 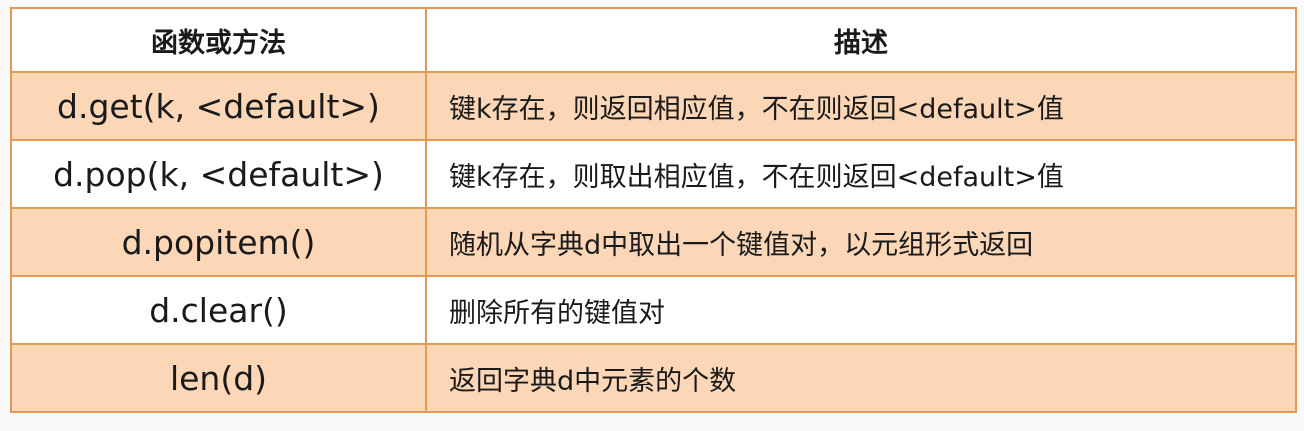 What do you see at coordinates (218, 242) in the screenshot?
I see `function-cell: d.popitem()` at bounding box center [218, 242].